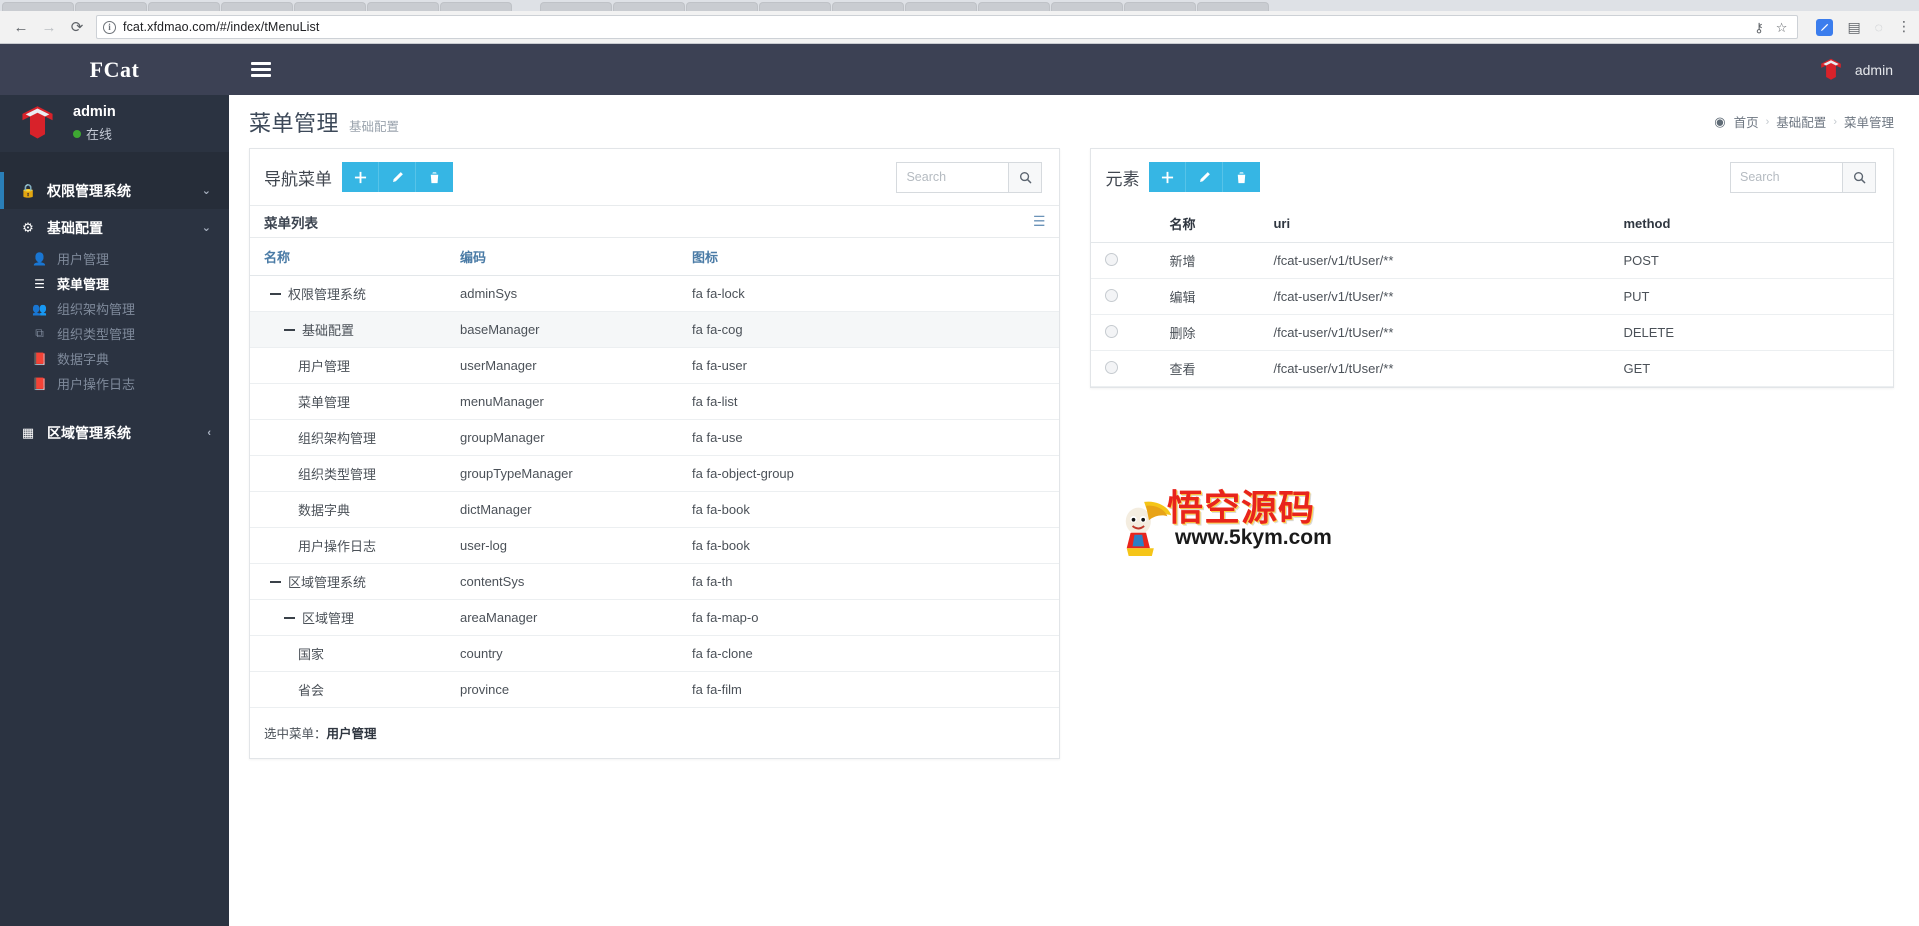 The image size is (1919, 926). What do you see at coordinates (96, 309) in the screenshot?
I see `sidebar-item-label: 组织架构管理` at bounding box center [96, 309].